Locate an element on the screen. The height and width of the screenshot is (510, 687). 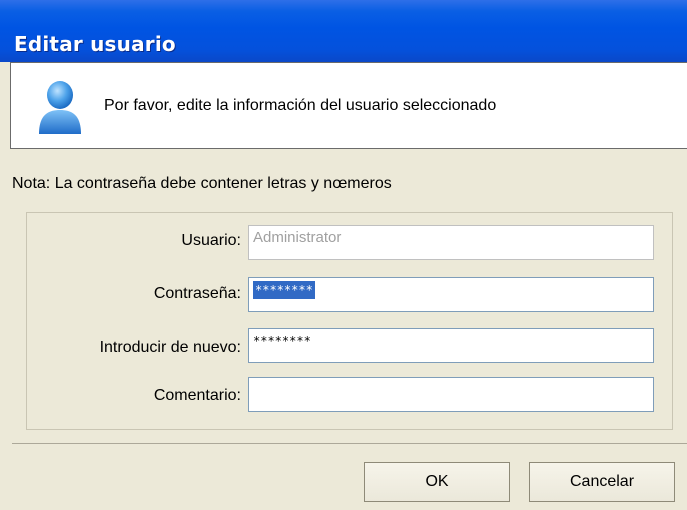
contrasena-label: Contraseña: is located at coordinates (197, 293).